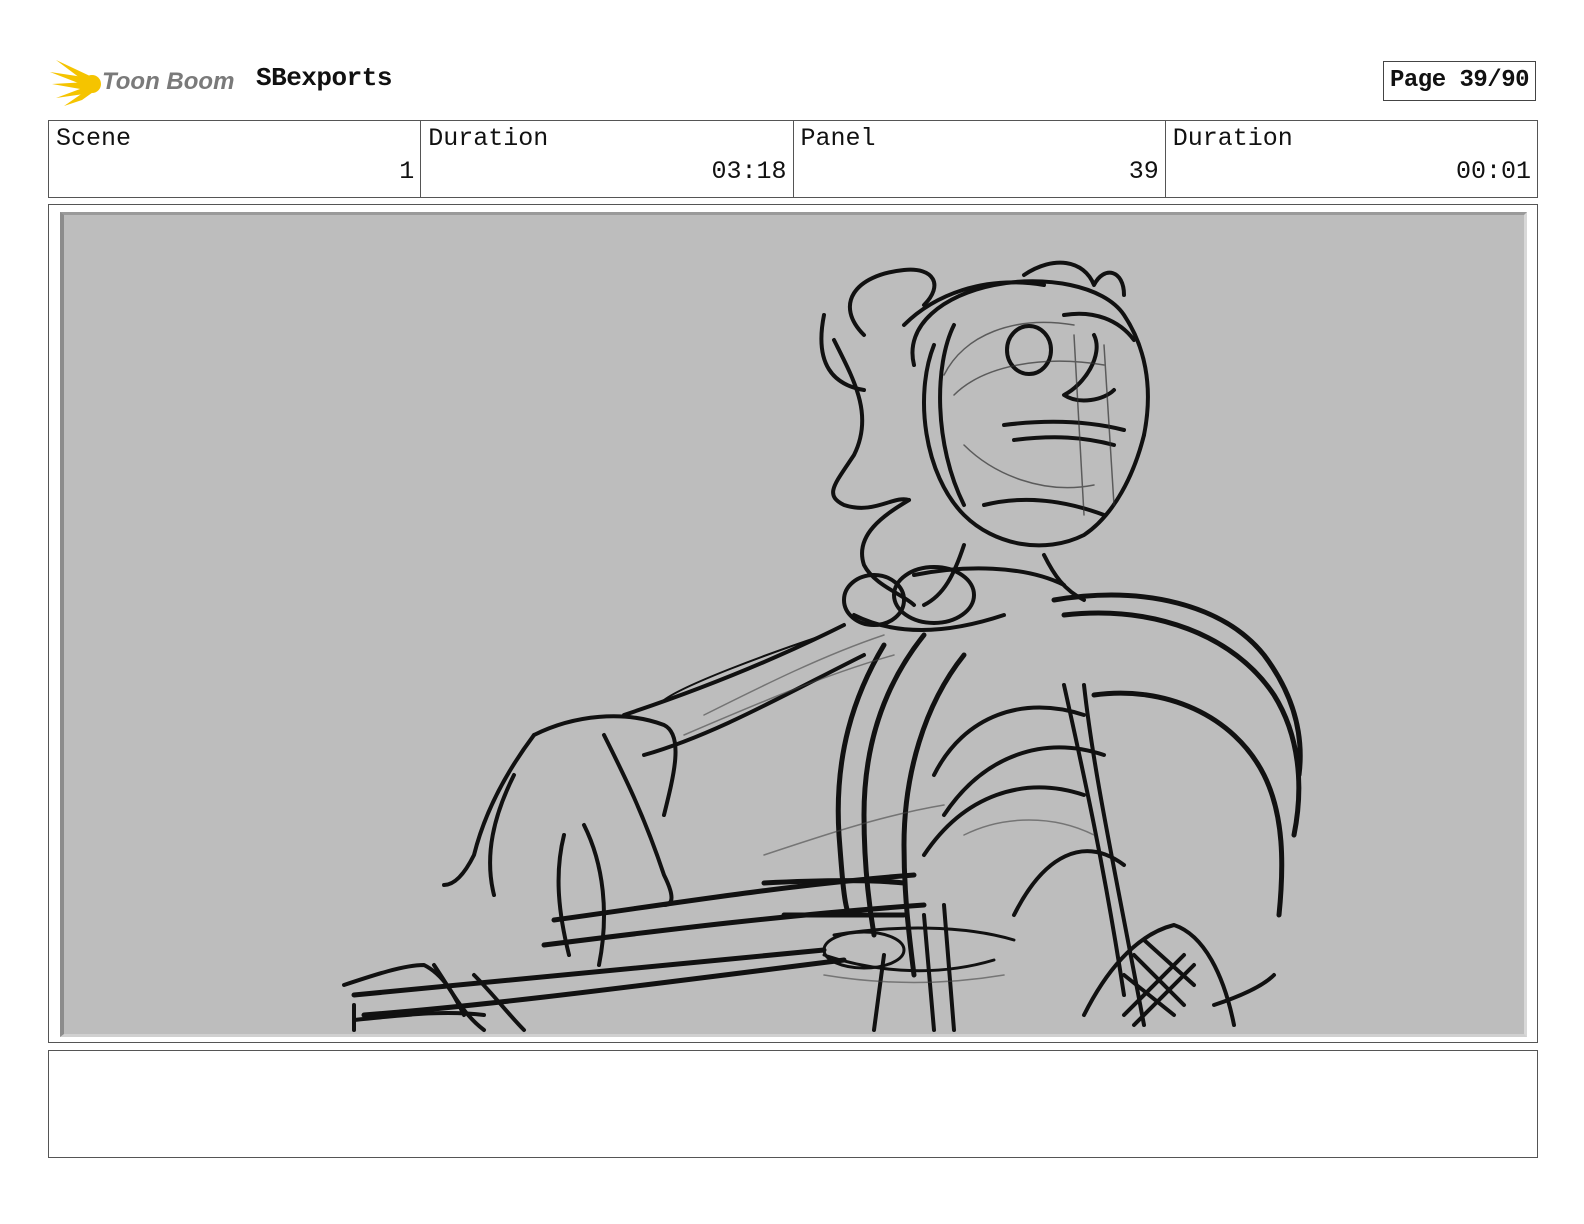  What do you see at coordinates (1351, 159) in the screenshot?
I see `panel-duration-cell: Duration 00:01` at bounding box center [1351, 159].